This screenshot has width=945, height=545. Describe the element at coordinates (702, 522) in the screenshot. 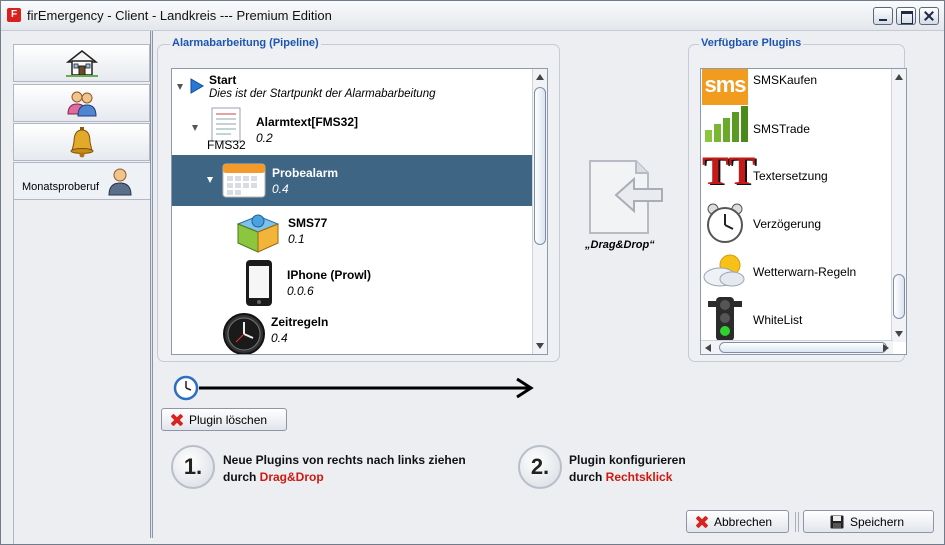

I see `cancel-icon` at that location.